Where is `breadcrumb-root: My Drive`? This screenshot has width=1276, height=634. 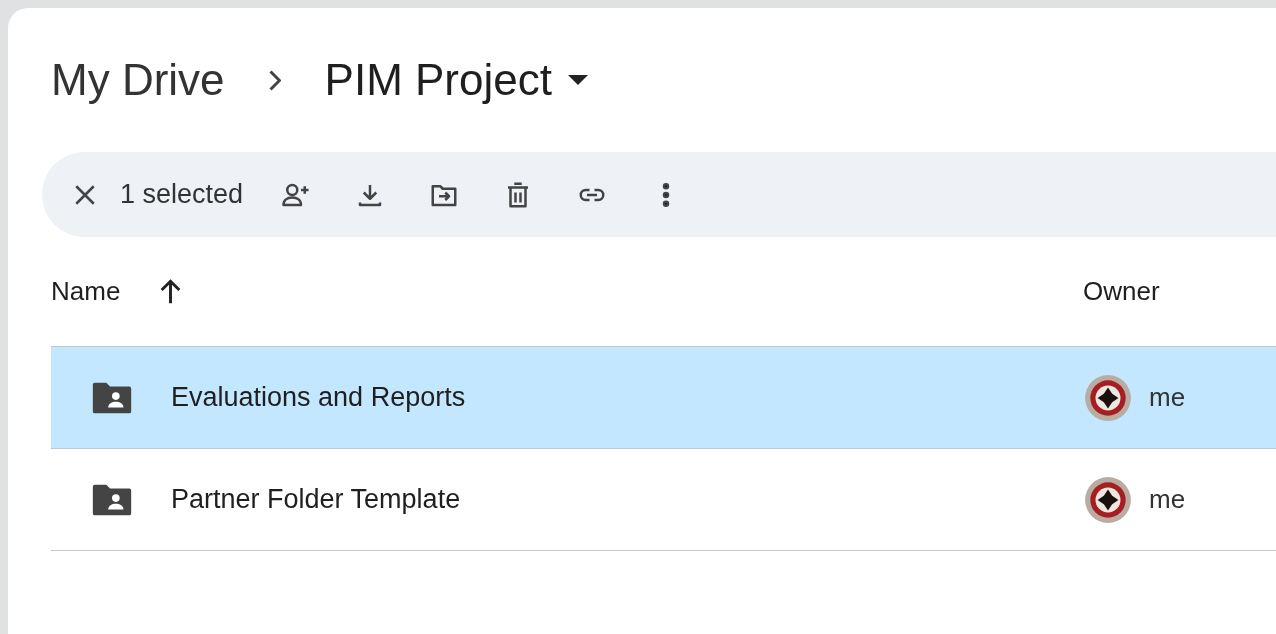 breadcrumb-root: My Drive is located at coordinates (138, 80).